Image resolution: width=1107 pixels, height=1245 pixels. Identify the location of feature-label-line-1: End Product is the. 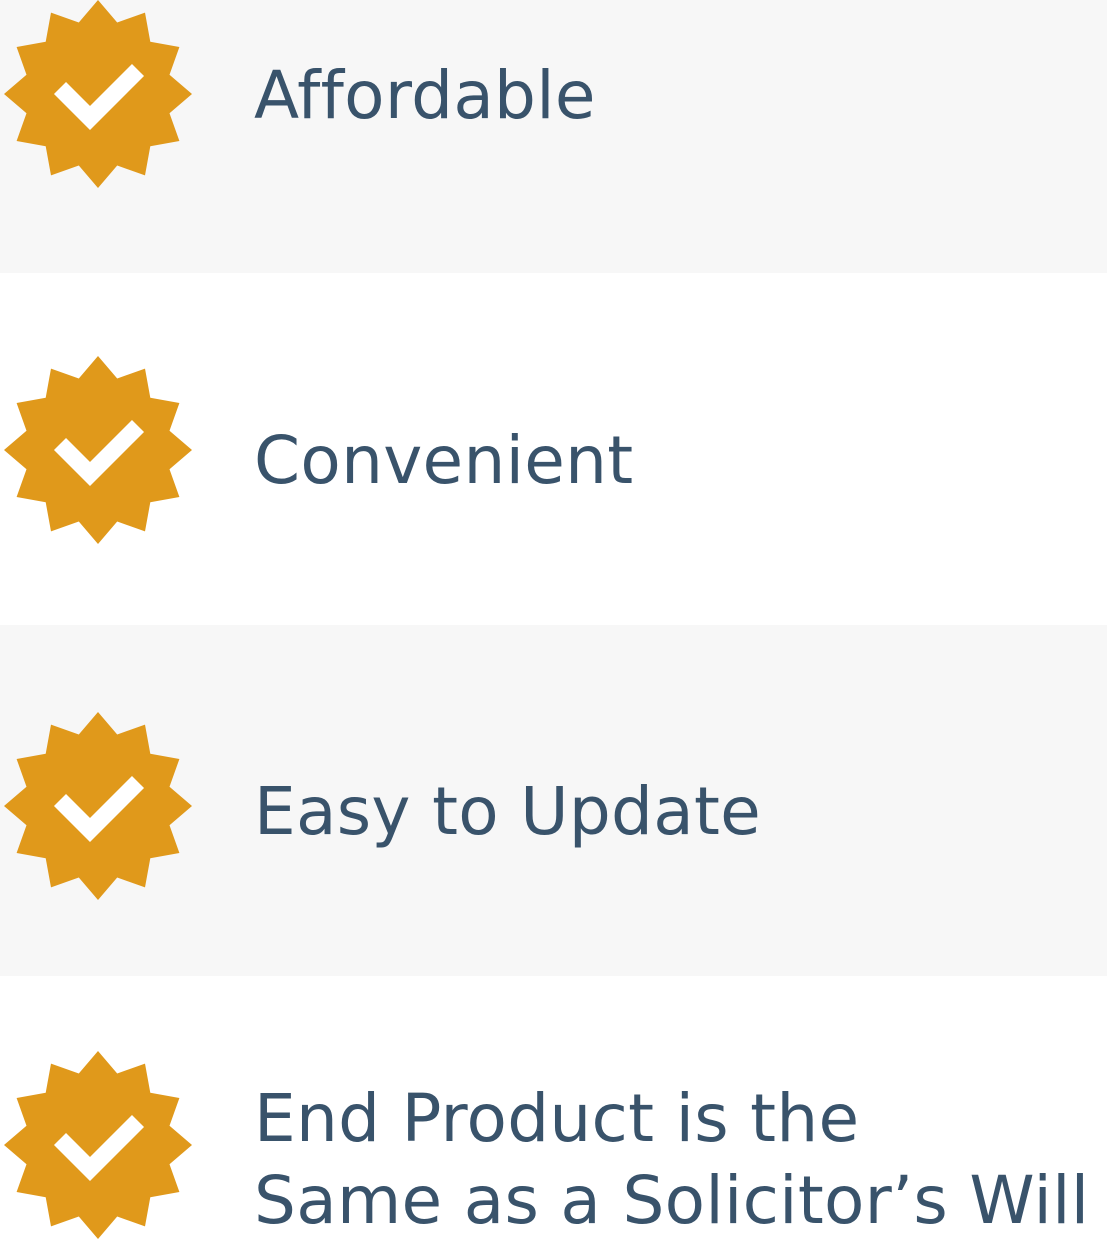
(557, 1118).